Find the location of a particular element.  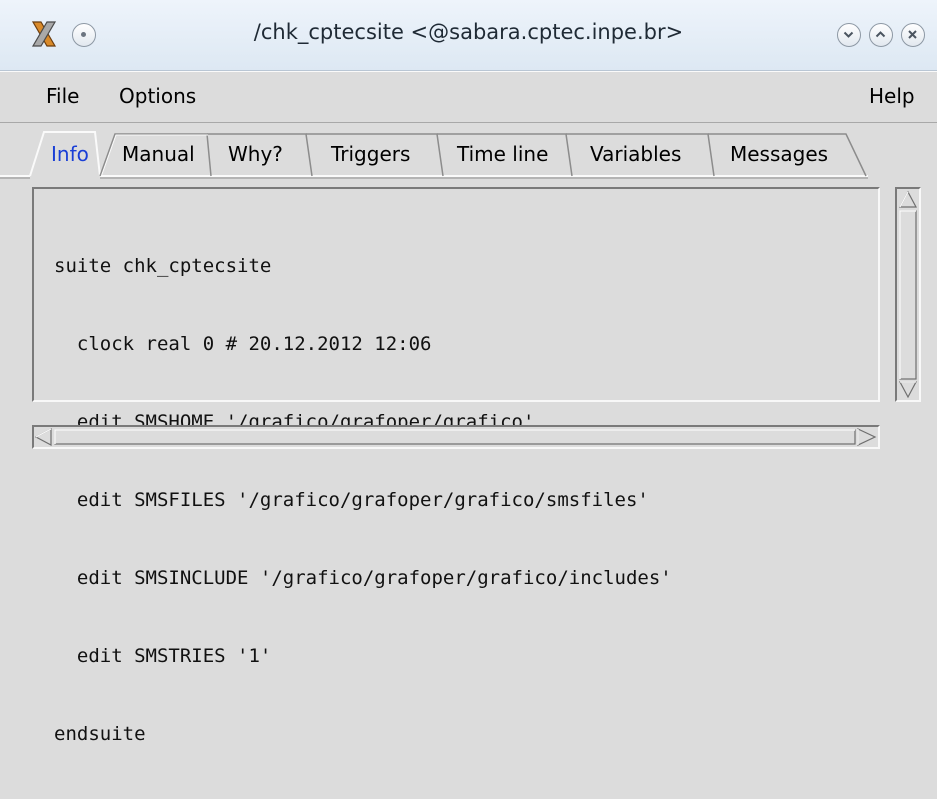

tab-messages: Messages is located at coordinates (779, 154).